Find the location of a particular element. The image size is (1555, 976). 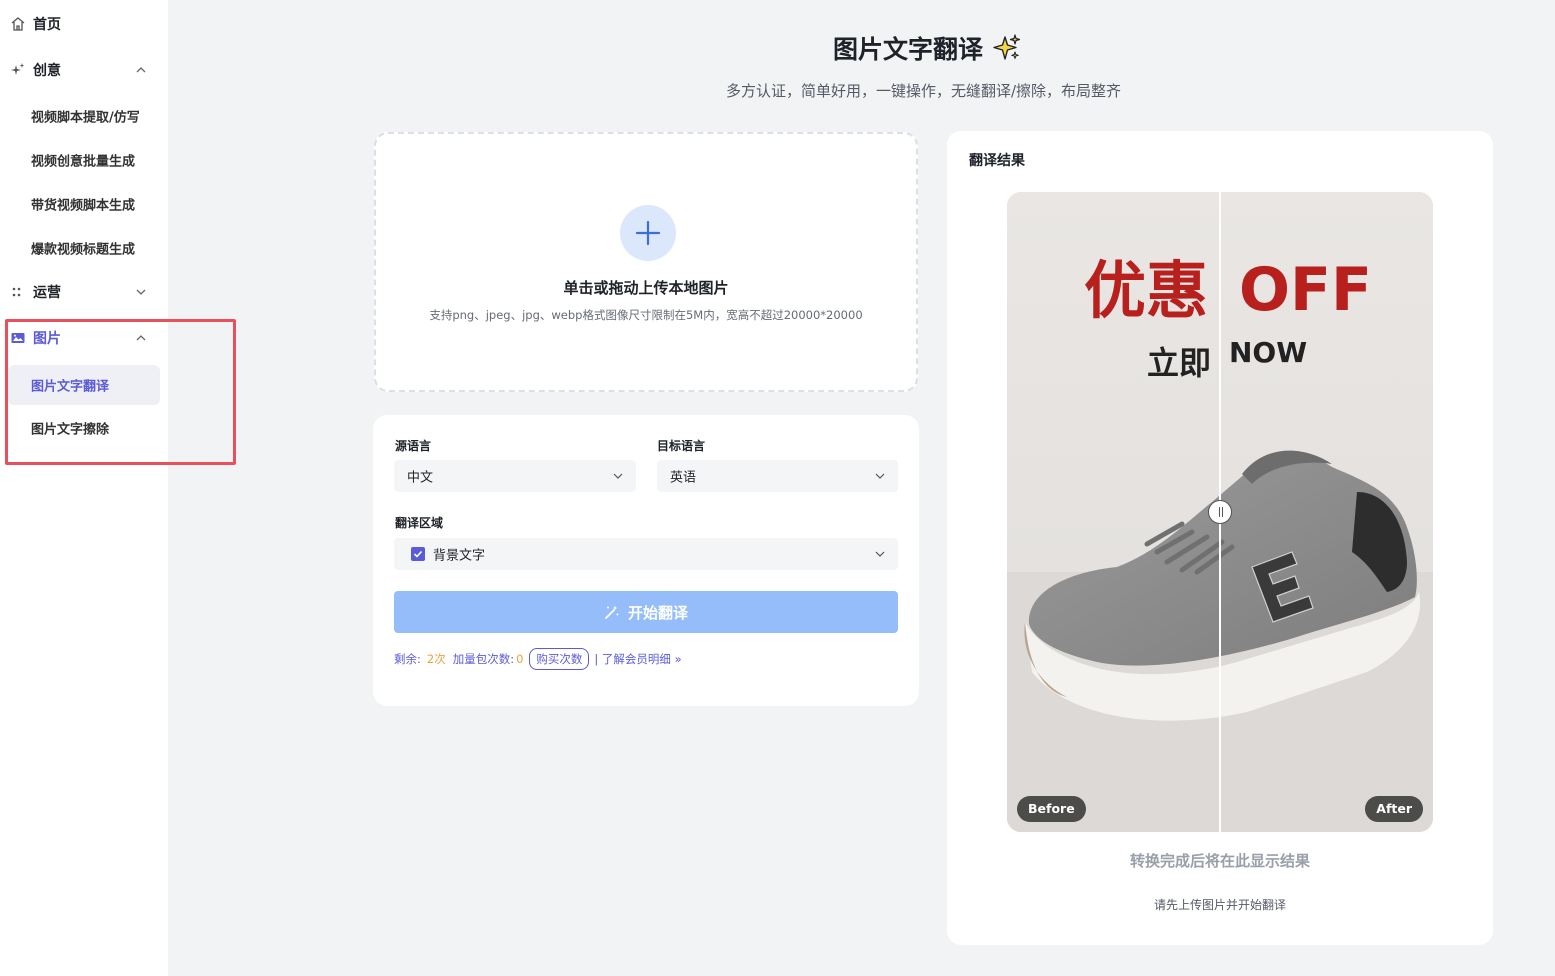

remaining-count: 2次 is located at coordinates (436, 659).